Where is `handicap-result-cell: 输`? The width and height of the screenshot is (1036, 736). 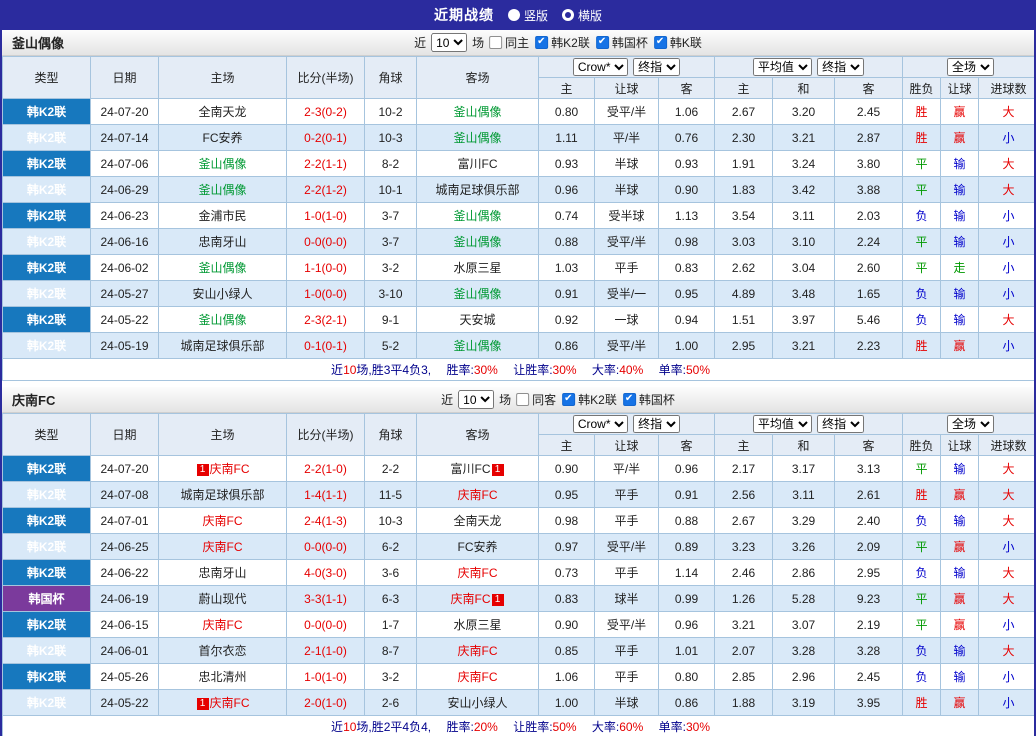
handicap-result-cell: 输 is located at coordinates (960, 520).